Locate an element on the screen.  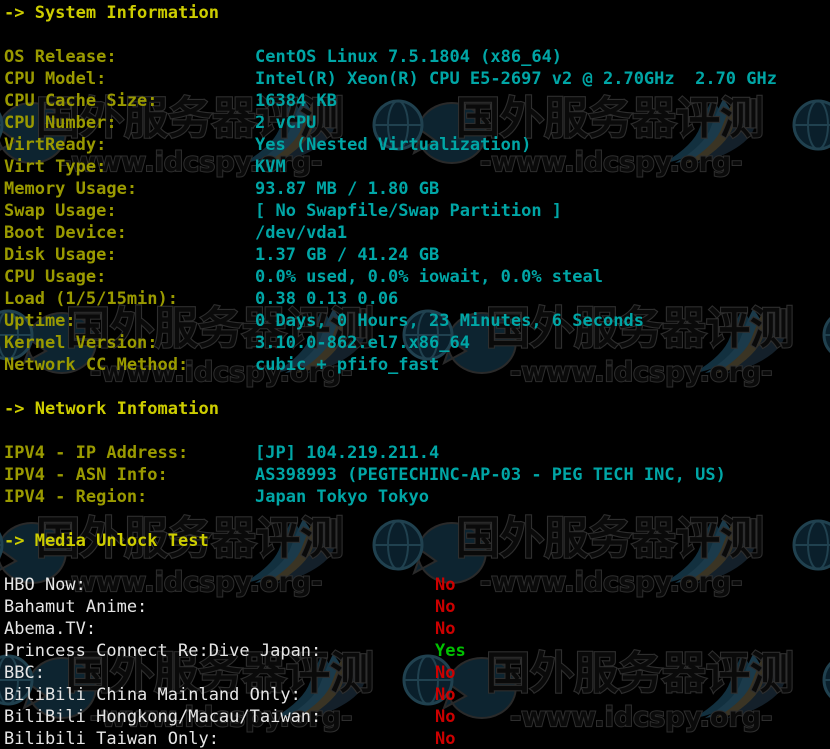
info-row: Memory Usage: 93.87 MB / 1.80 GB is located at coordinates (221, 189).